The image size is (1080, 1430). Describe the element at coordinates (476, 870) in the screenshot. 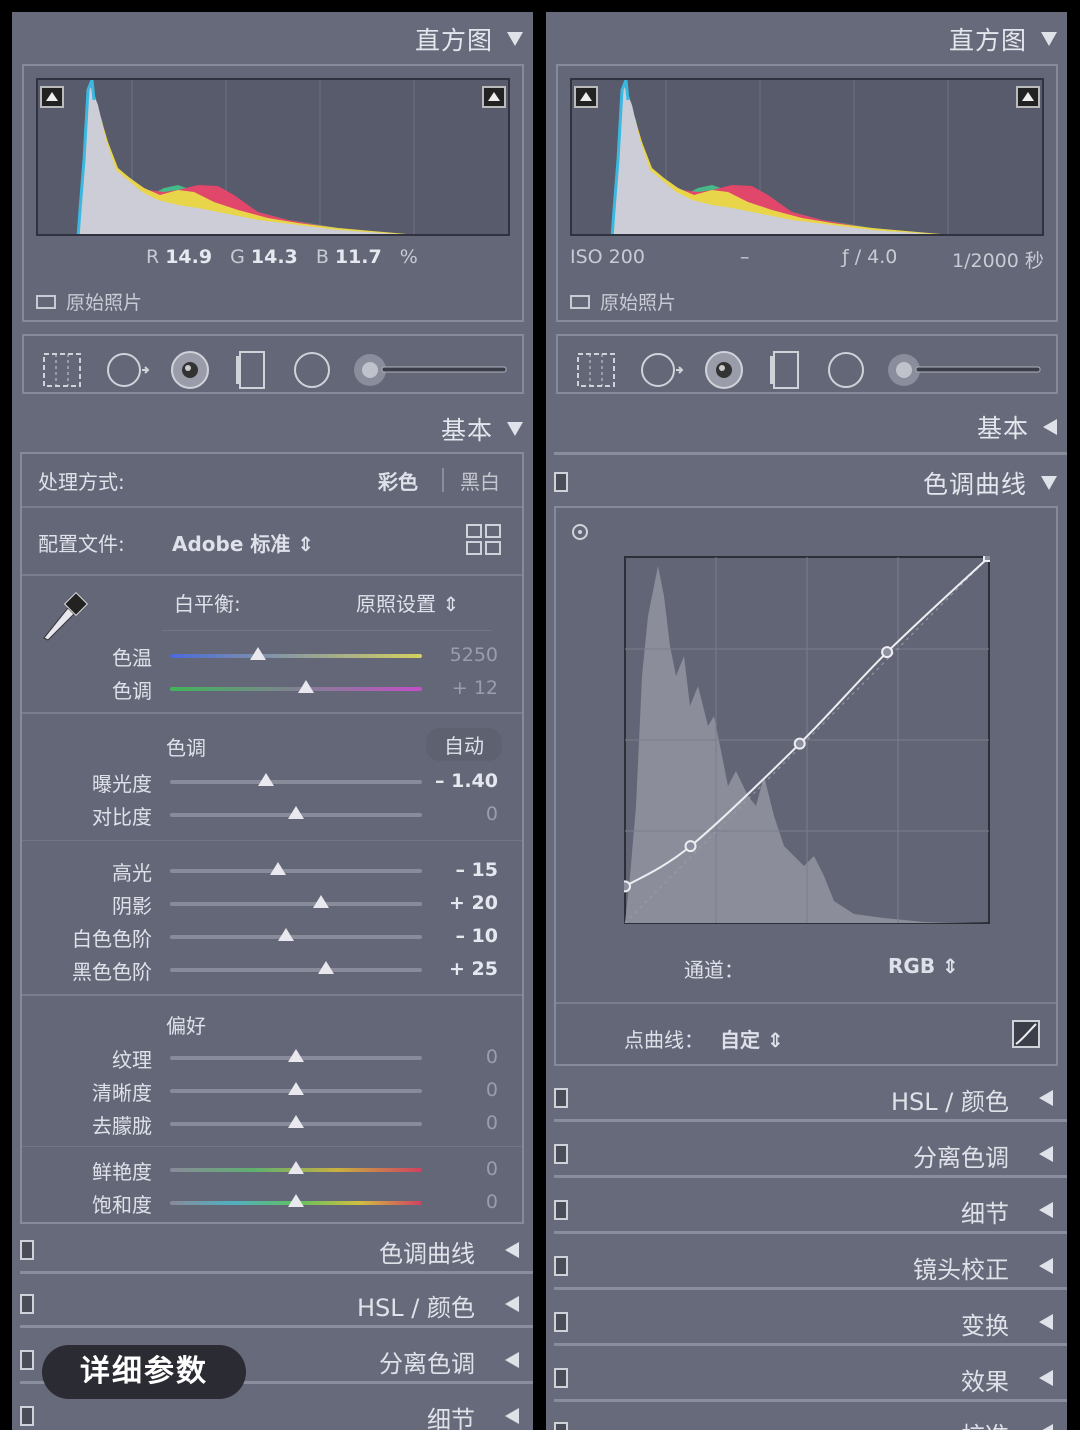

I see `highlights-value: – 15` at that location.